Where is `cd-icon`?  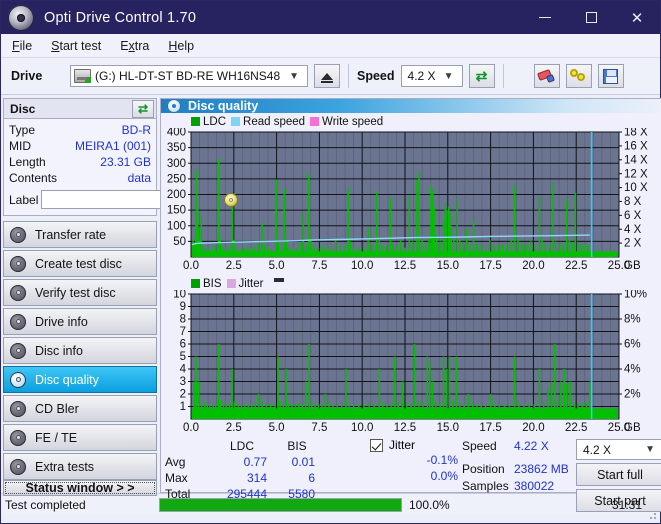 cd-icon is located at coordinates (231, 199).